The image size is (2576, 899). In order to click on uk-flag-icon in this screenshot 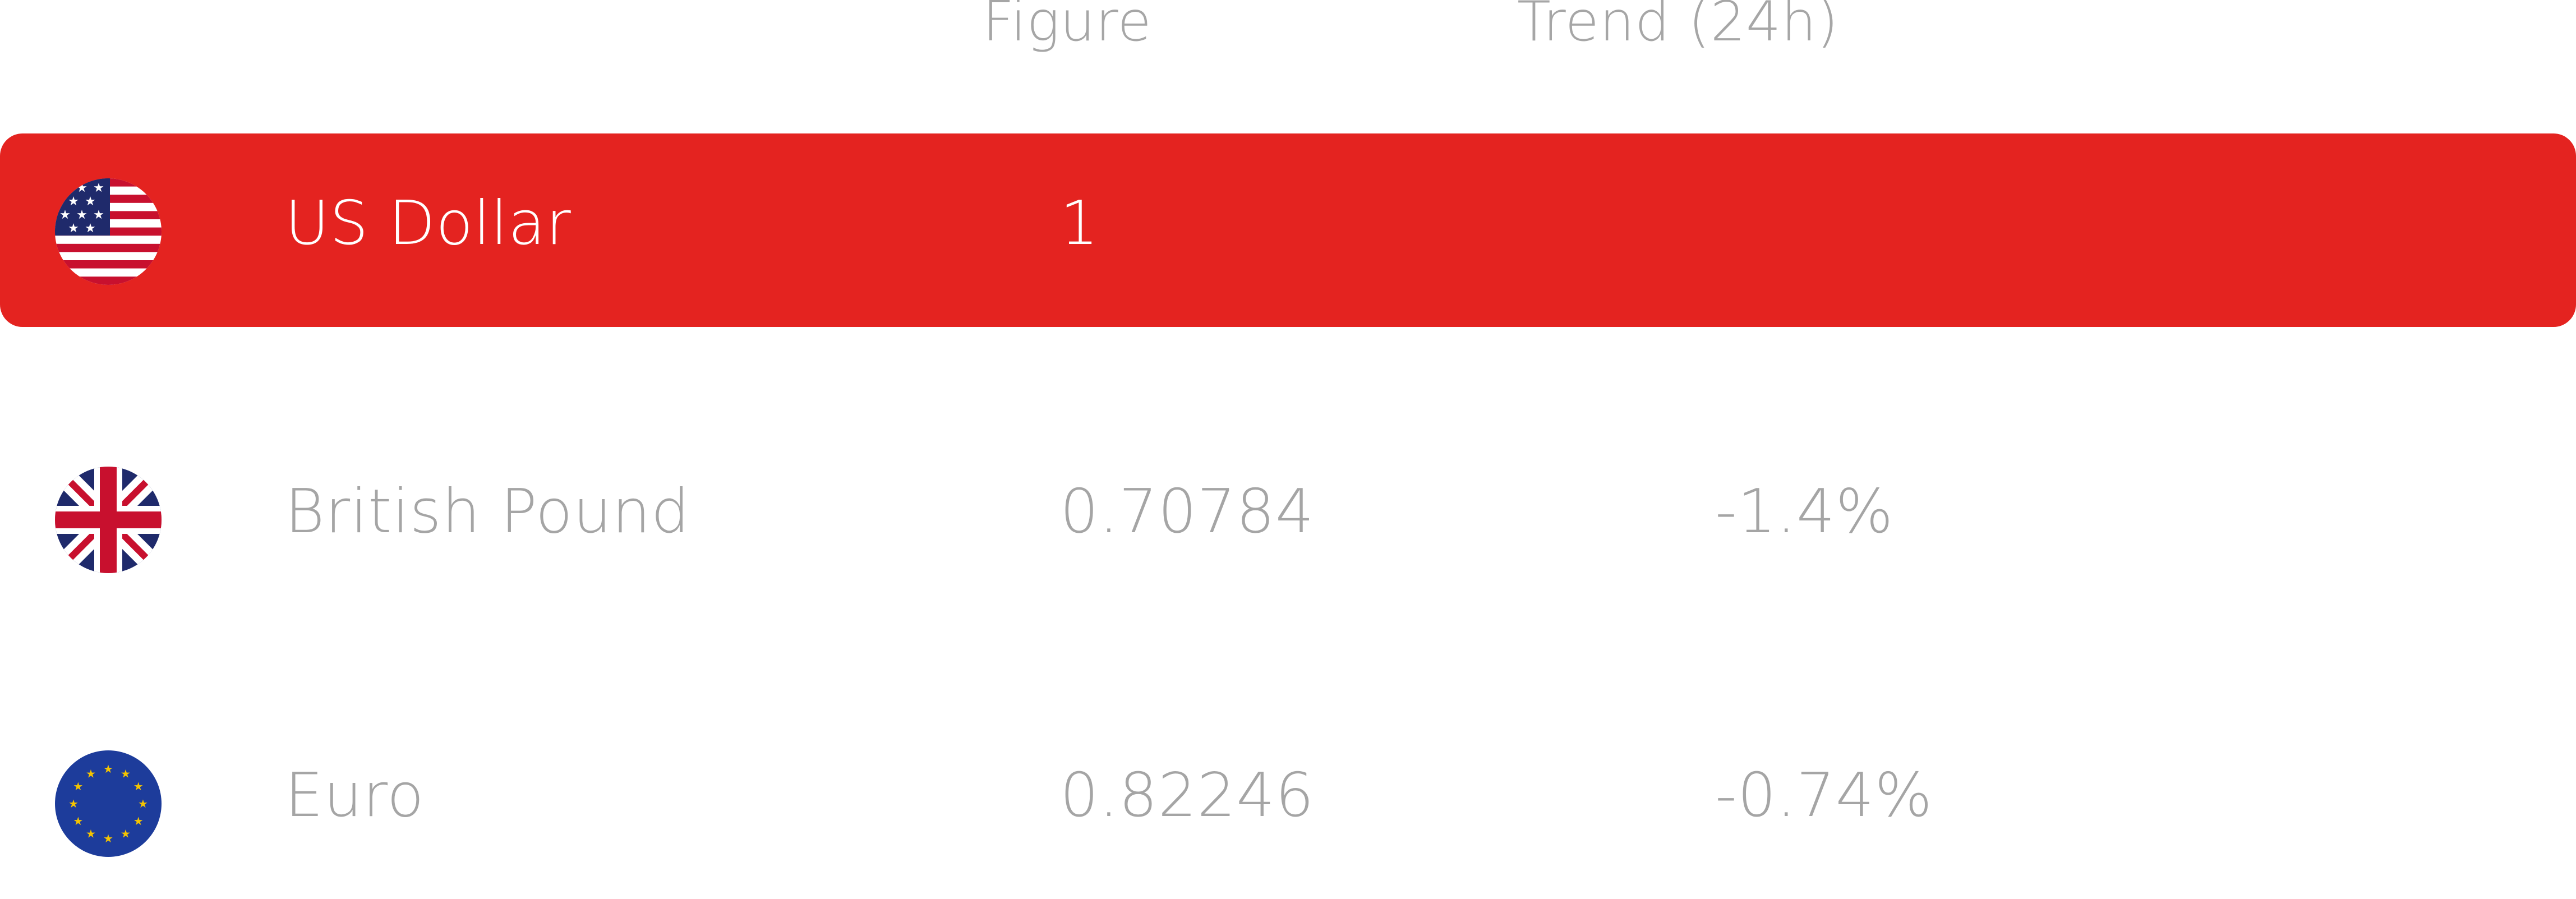, I will do `click(108, 520)`.